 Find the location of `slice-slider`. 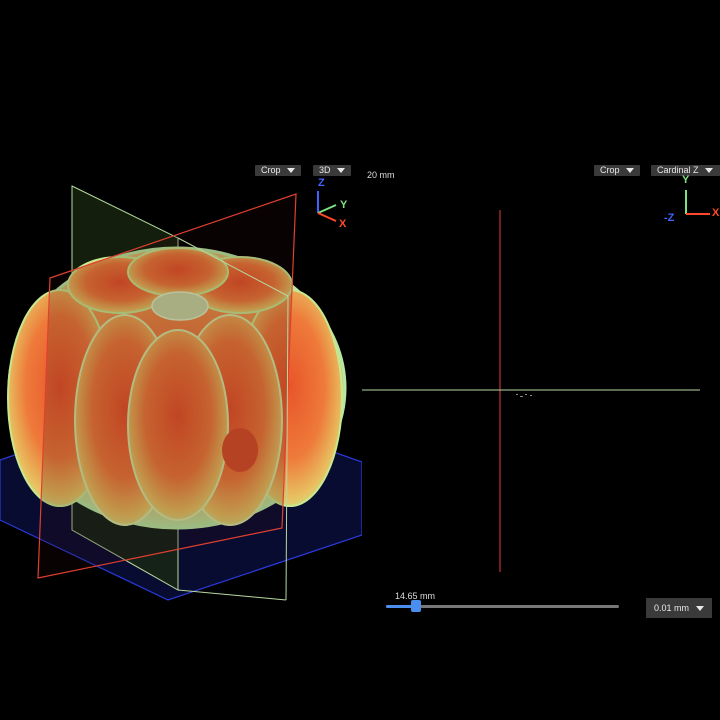

slice-slider is located at coordinates (502, 606).